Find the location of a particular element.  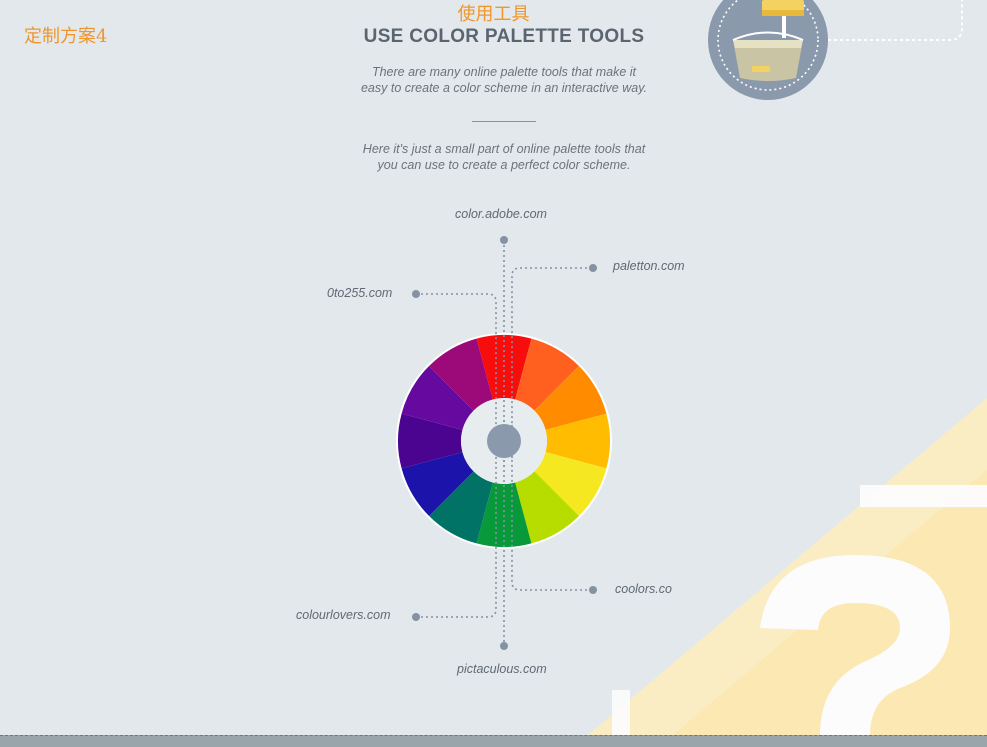

link-color-adobe: color.adobe.com is located at coordinates (501, 214).